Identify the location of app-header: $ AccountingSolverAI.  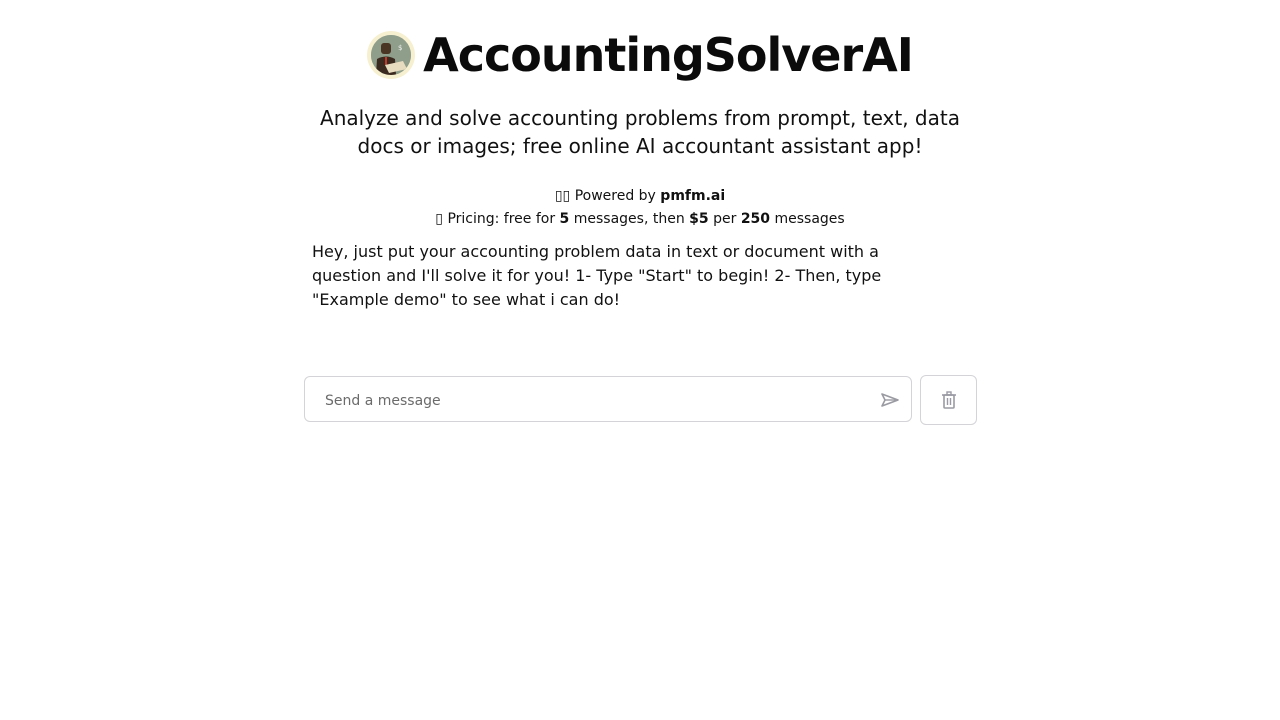
(640, 55).